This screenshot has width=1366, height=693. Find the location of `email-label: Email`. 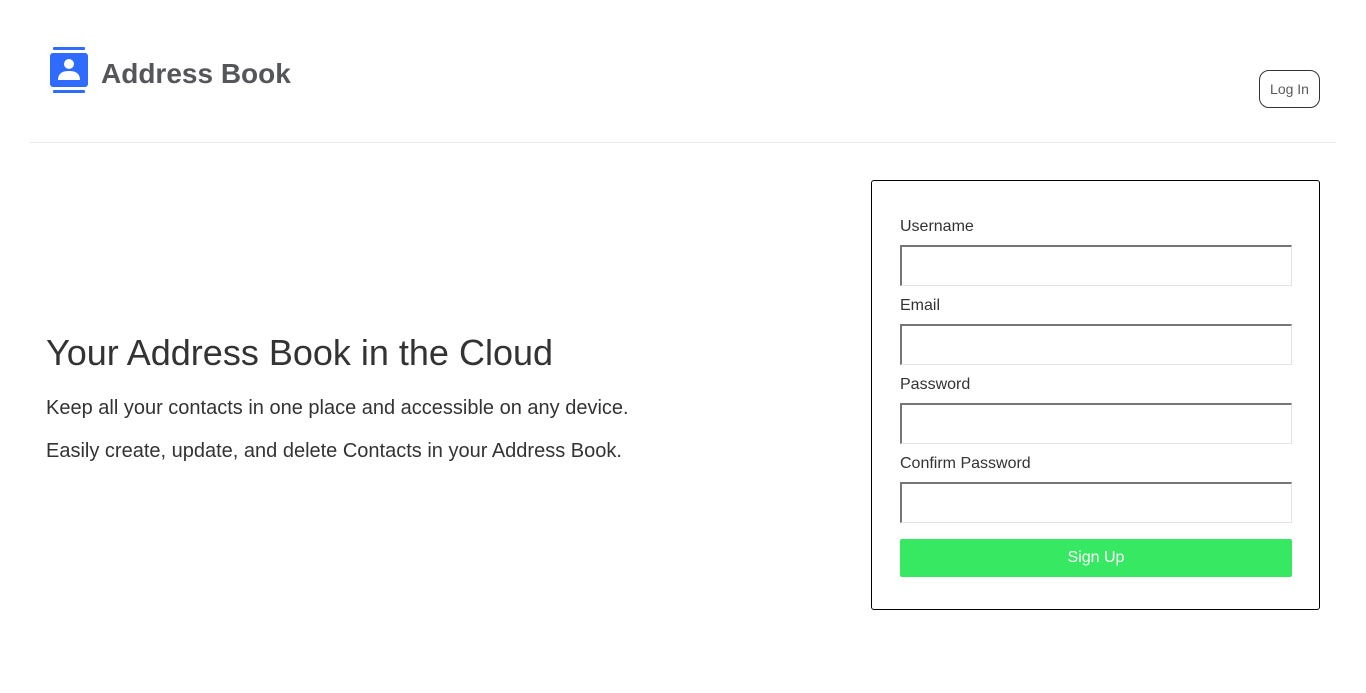

email-label: Email is located at coordinates (920, 305).